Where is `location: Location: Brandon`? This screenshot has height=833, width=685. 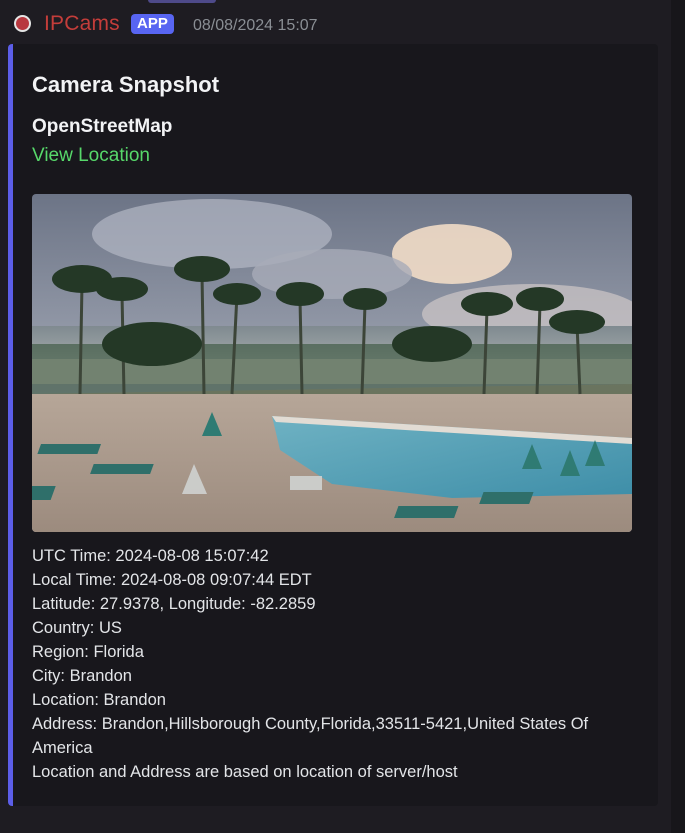
location: Location: Brandon is located at coordinates (99, 700).